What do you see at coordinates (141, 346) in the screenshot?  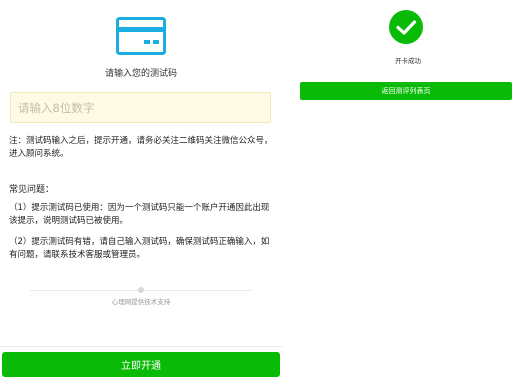 I see `bottom-divider` at bounding box center [141, 346].